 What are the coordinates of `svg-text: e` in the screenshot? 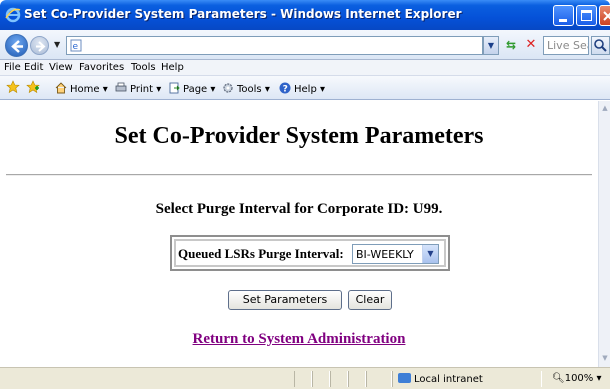 It's located at (76, 47).